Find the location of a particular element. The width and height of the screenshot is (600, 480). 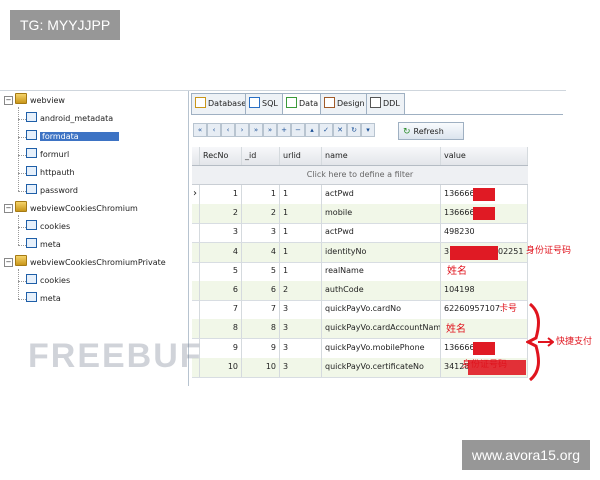

tab-sql: SQL is located at coordinates (264, 104).